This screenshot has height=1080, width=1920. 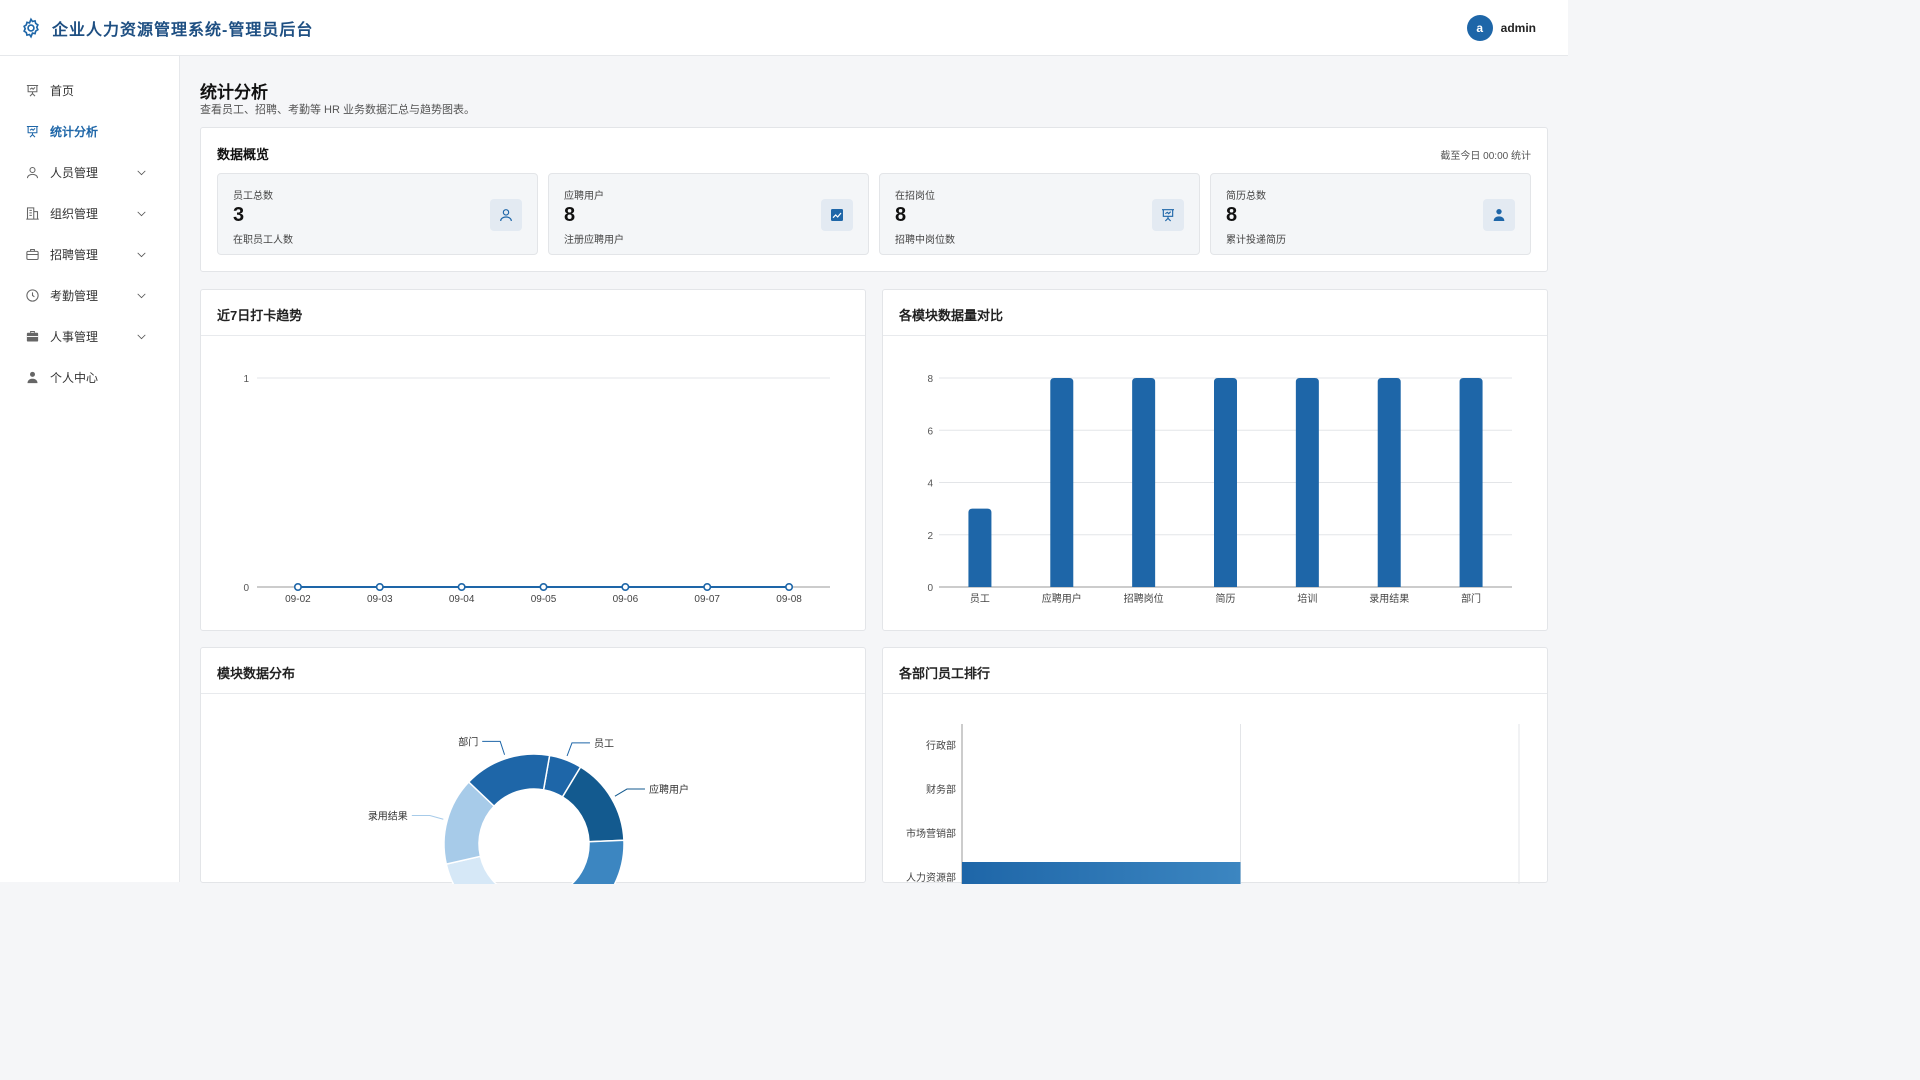 I want to click on user-icon, so click(x=506, y=215).